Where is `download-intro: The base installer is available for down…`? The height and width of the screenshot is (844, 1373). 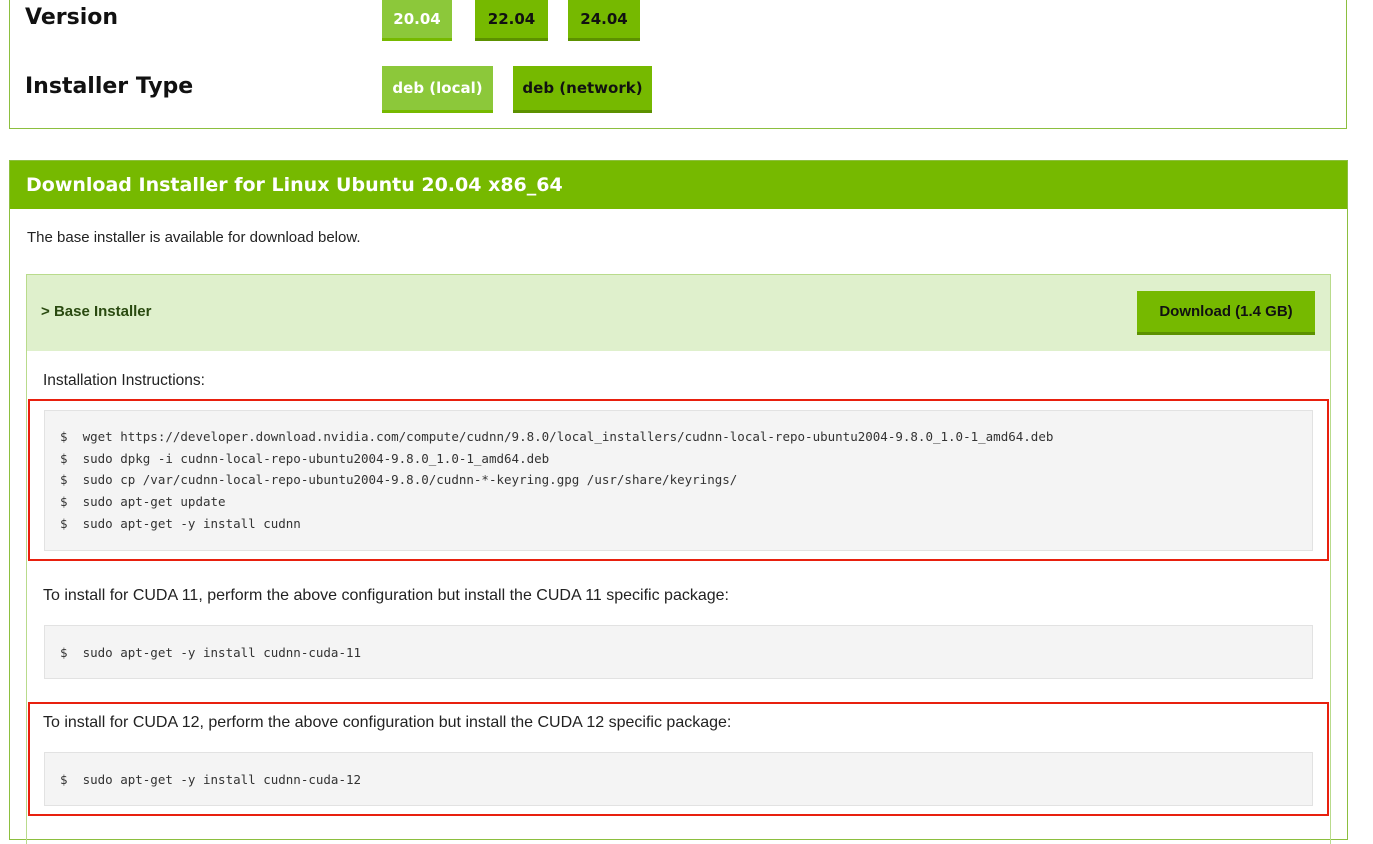 download-intro: The base installer is available for down… is located at coordinates (194, 237).